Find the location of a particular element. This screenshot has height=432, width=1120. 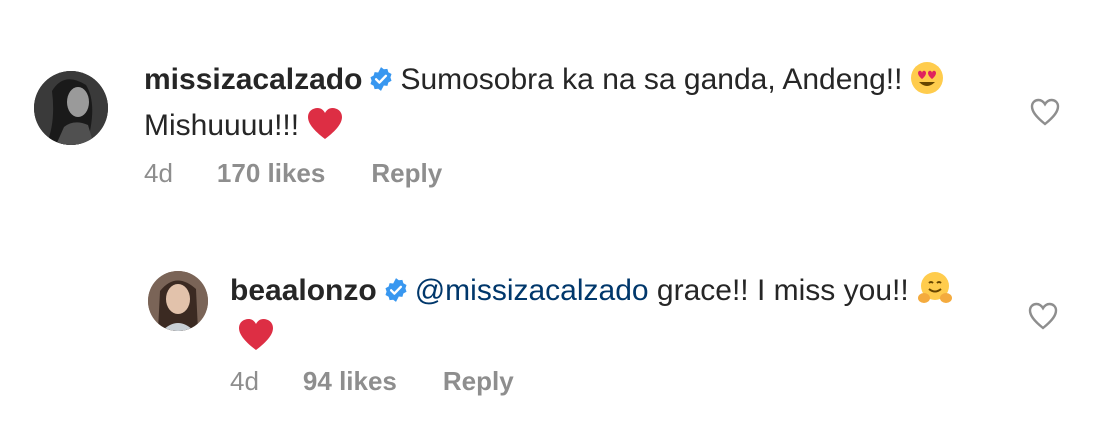

heart-eyes-emoji is located at coordinates (927, 83).